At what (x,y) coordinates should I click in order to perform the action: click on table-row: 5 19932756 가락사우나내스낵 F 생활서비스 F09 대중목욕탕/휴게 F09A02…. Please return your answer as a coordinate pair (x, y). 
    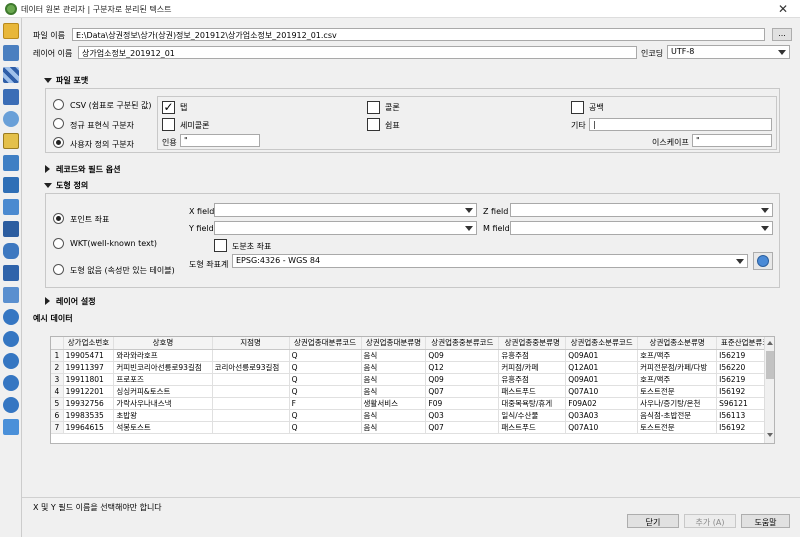
    Looking at the image, I should click on (412, 403).